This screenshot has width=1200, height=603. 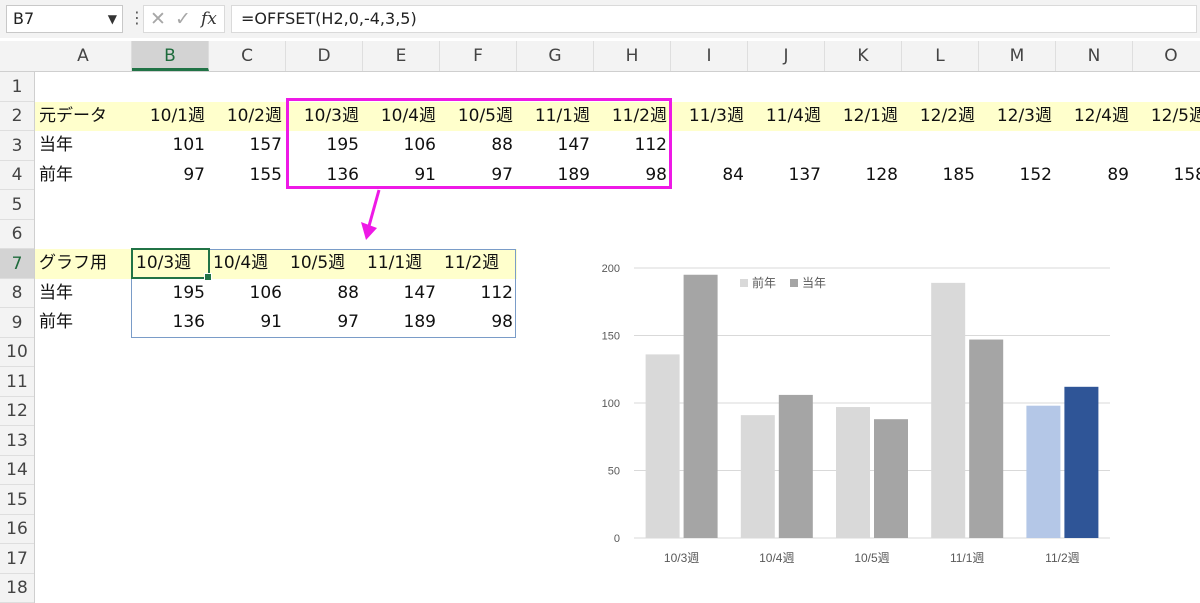 I want to click on row-header-1: 1, so click(x=17, y=87).